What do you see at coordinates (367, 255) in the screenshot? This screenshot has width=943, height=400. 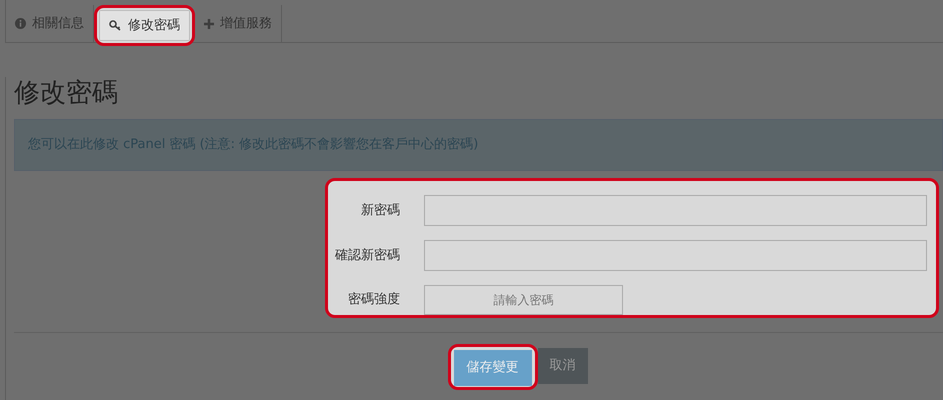 I see `field-label: 確認新密碼` at bounding box center [367, 255].